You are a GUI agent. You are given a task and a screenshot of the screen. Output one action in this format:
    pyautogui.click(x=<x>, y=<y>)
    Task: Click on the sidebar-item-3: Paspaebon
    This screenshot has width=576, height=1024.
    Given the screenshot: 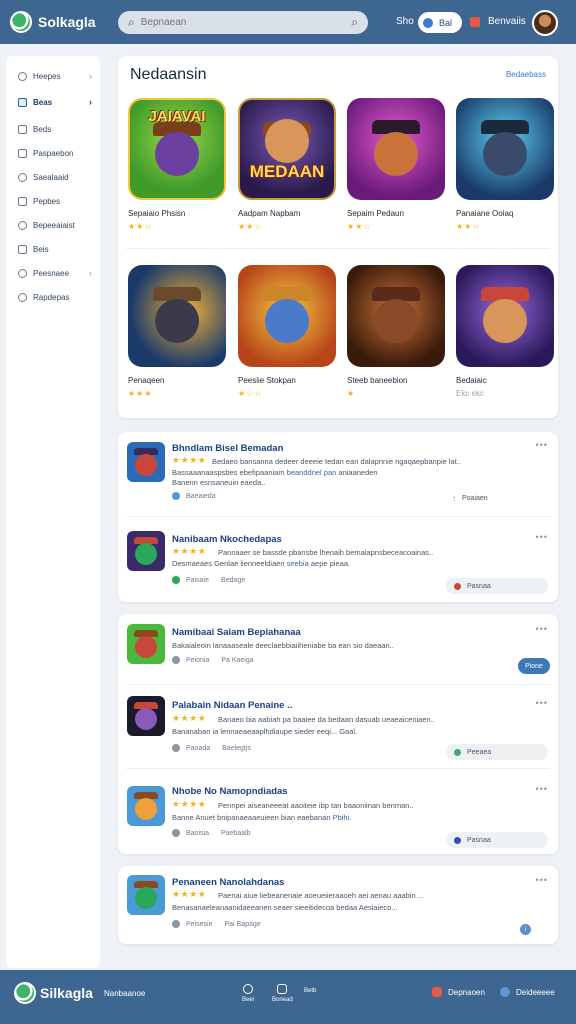 What is the action you would take?
    pyautogui.click(x=53, y=153)
    